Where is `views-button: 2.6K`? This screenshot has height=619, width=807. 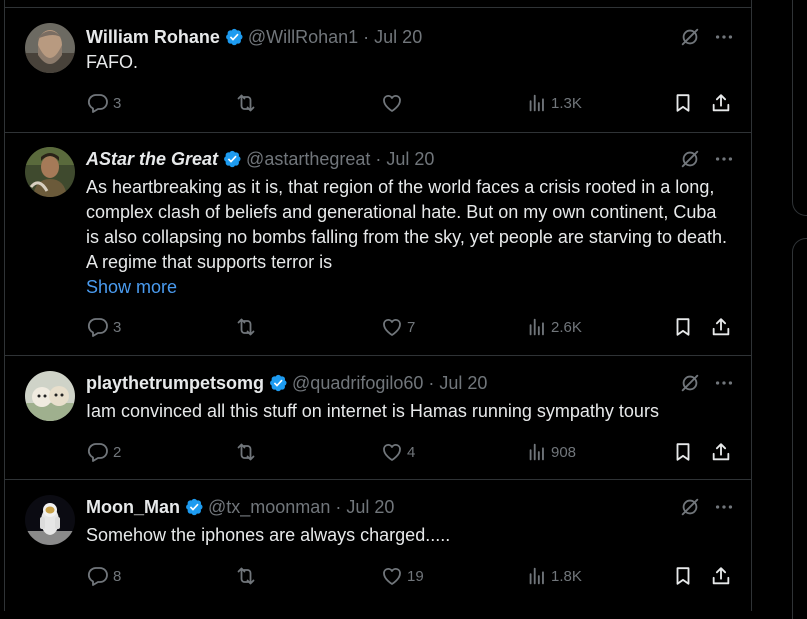
views-button: 2.6K is located at coordinates (554, 327).